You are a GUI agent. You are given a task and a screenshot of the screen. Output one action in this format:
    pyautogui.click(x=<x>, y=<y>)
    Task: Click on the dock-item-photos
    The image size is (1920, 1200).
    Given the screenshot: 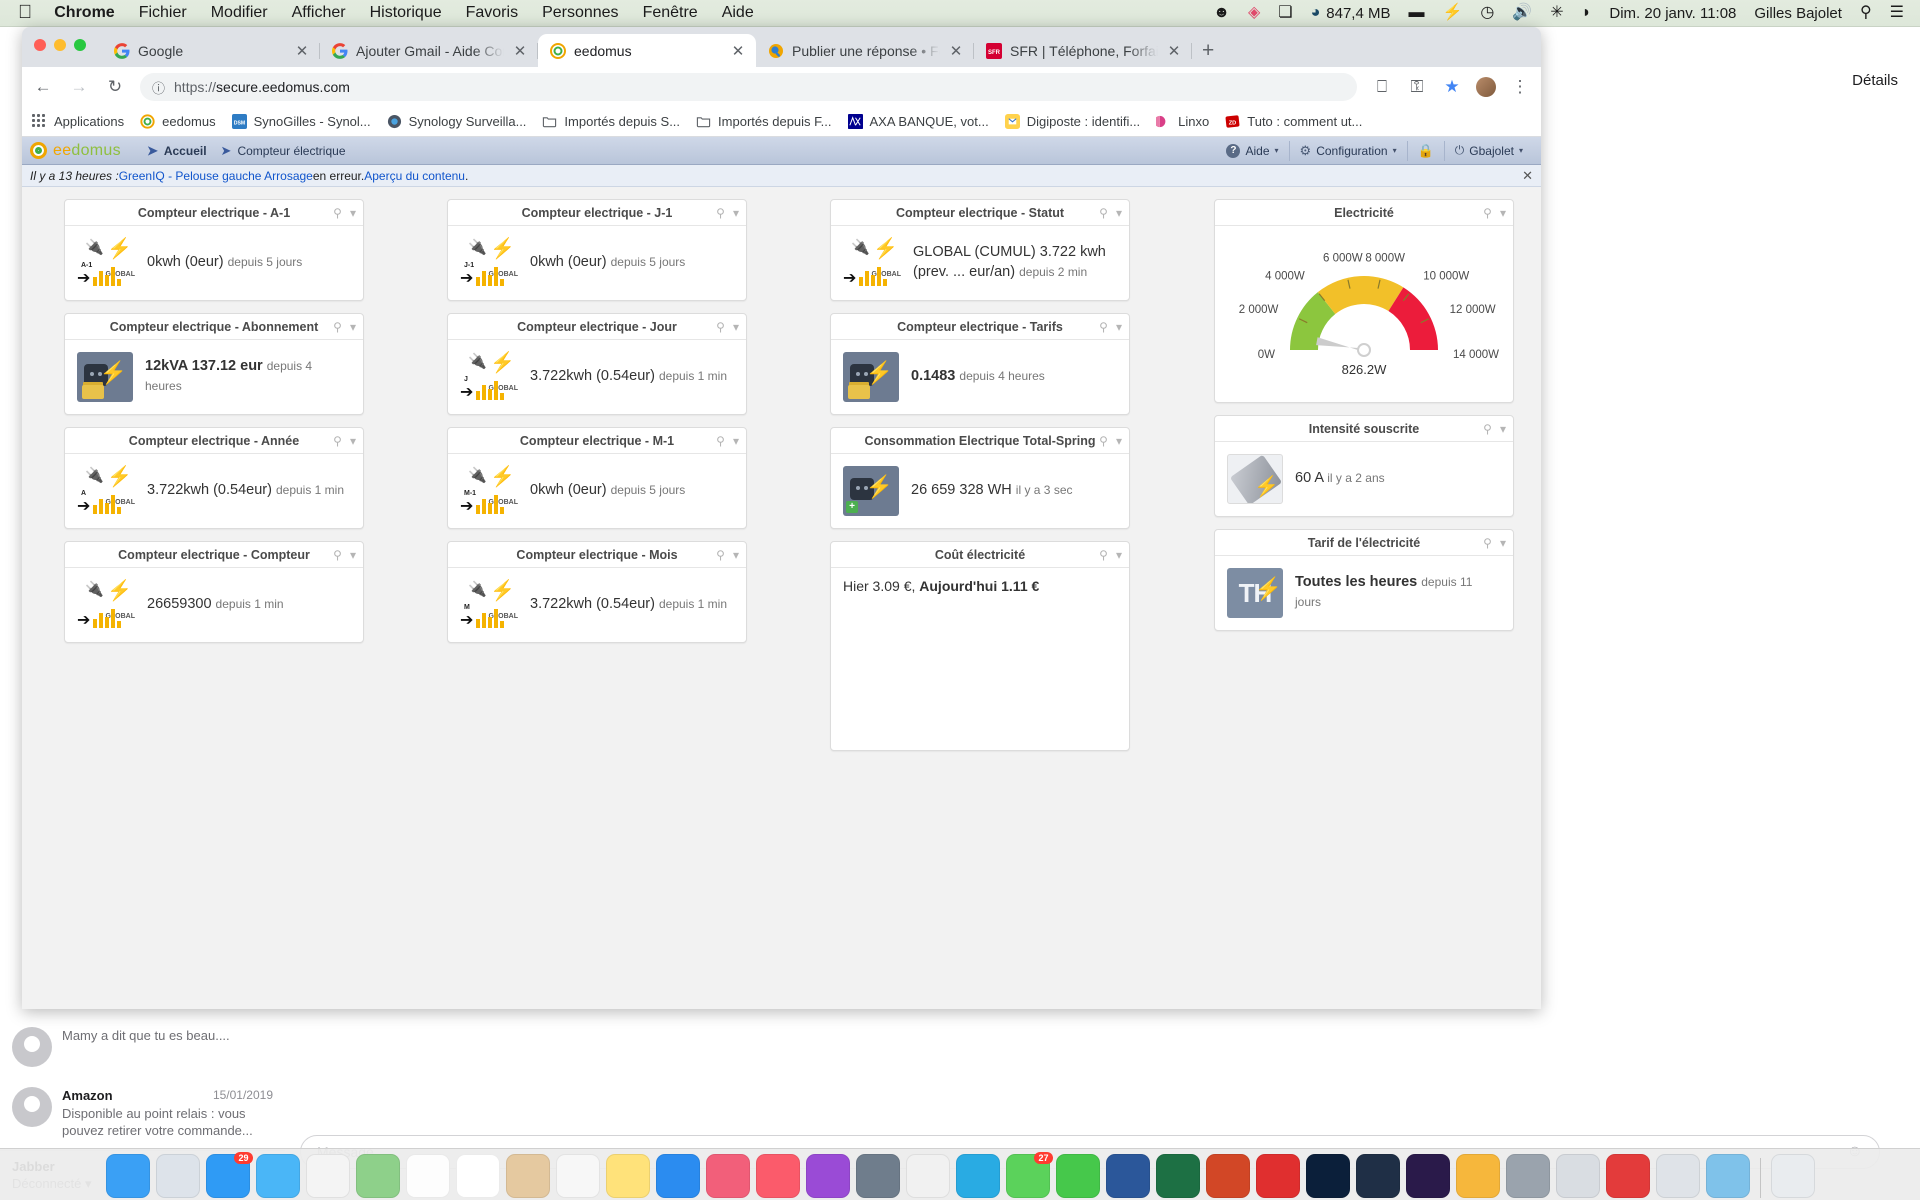 What is the action you would take?
    pyautogui.click(x=427, y=1176)
    